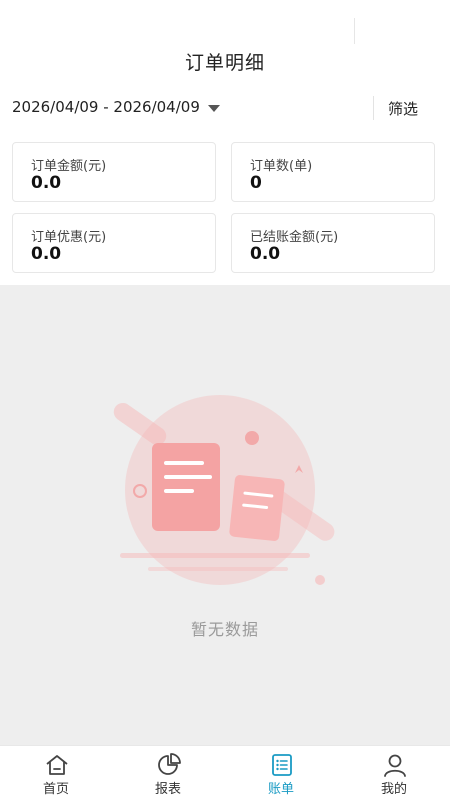 Image resolution: width=450 pixels, height=801 pixels. What do you see at coordinates (213, 108) in the screenshot?
I see `caret-down-icon` at bounding box center [213, 108].